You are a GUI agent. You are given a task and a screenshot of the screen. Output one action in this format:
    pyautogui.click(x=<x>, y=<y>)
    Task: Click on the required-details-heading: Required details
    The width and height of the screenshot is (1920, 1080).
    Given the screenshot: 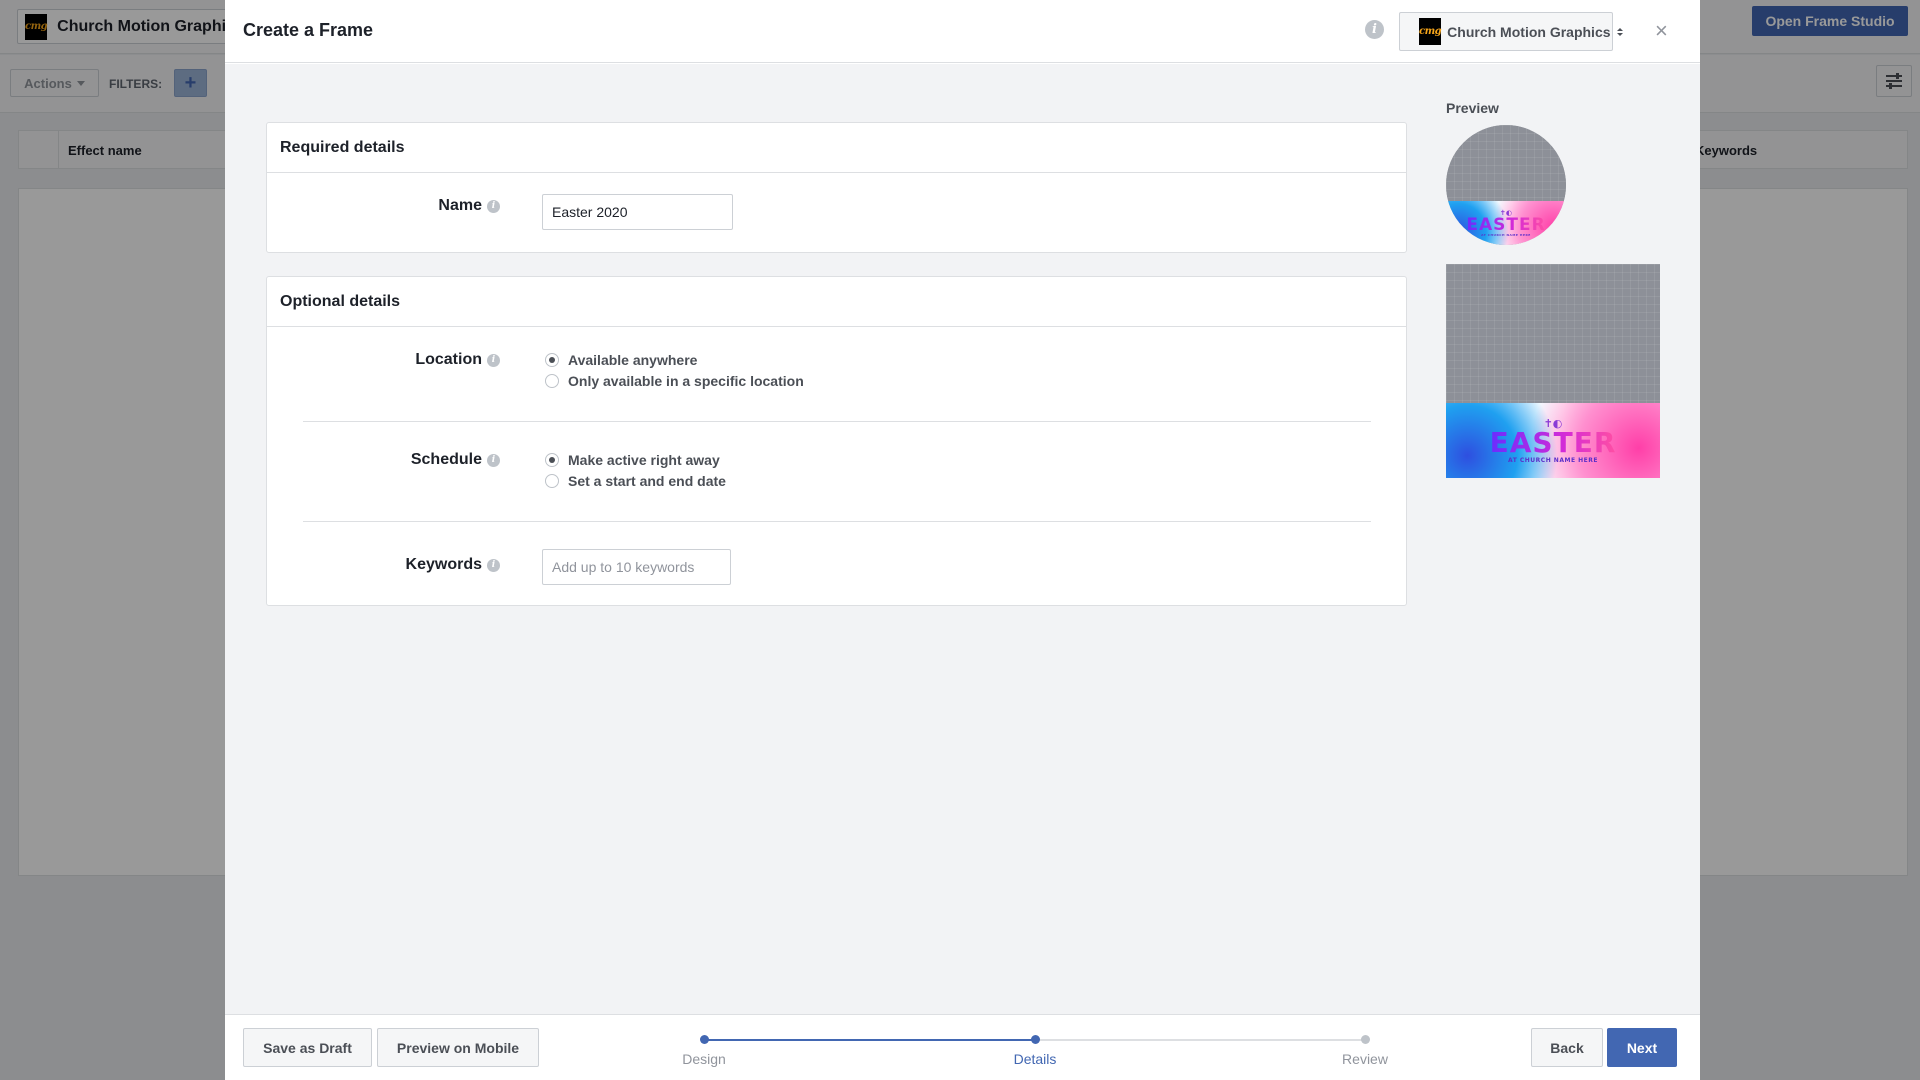 What is the action you would take?
    pyautogui.click(x=836, y=148)
    